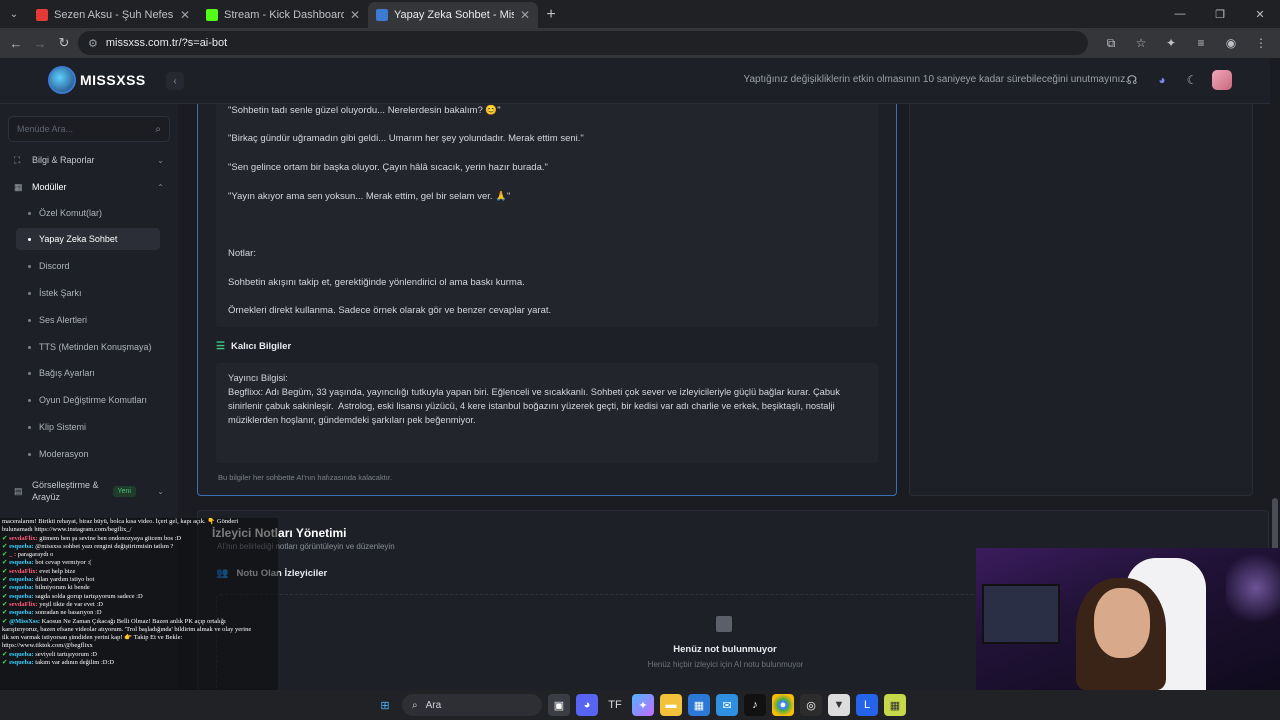  I want to click on sidebar-item-moderation: Moderasyon, so click(88, 454).